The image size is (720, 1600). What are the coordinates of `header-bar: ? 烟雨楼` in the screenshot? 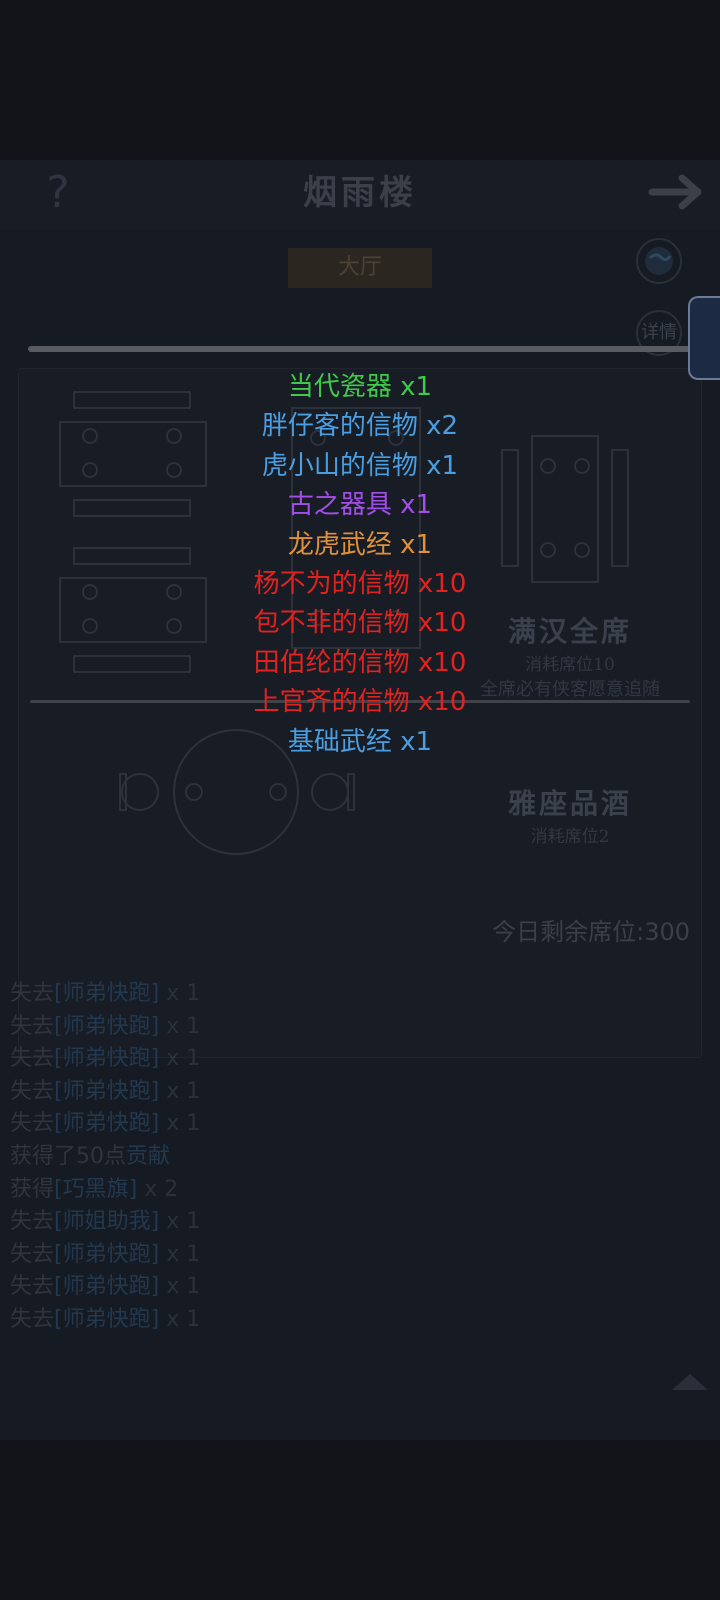 It's located at (360, 195).